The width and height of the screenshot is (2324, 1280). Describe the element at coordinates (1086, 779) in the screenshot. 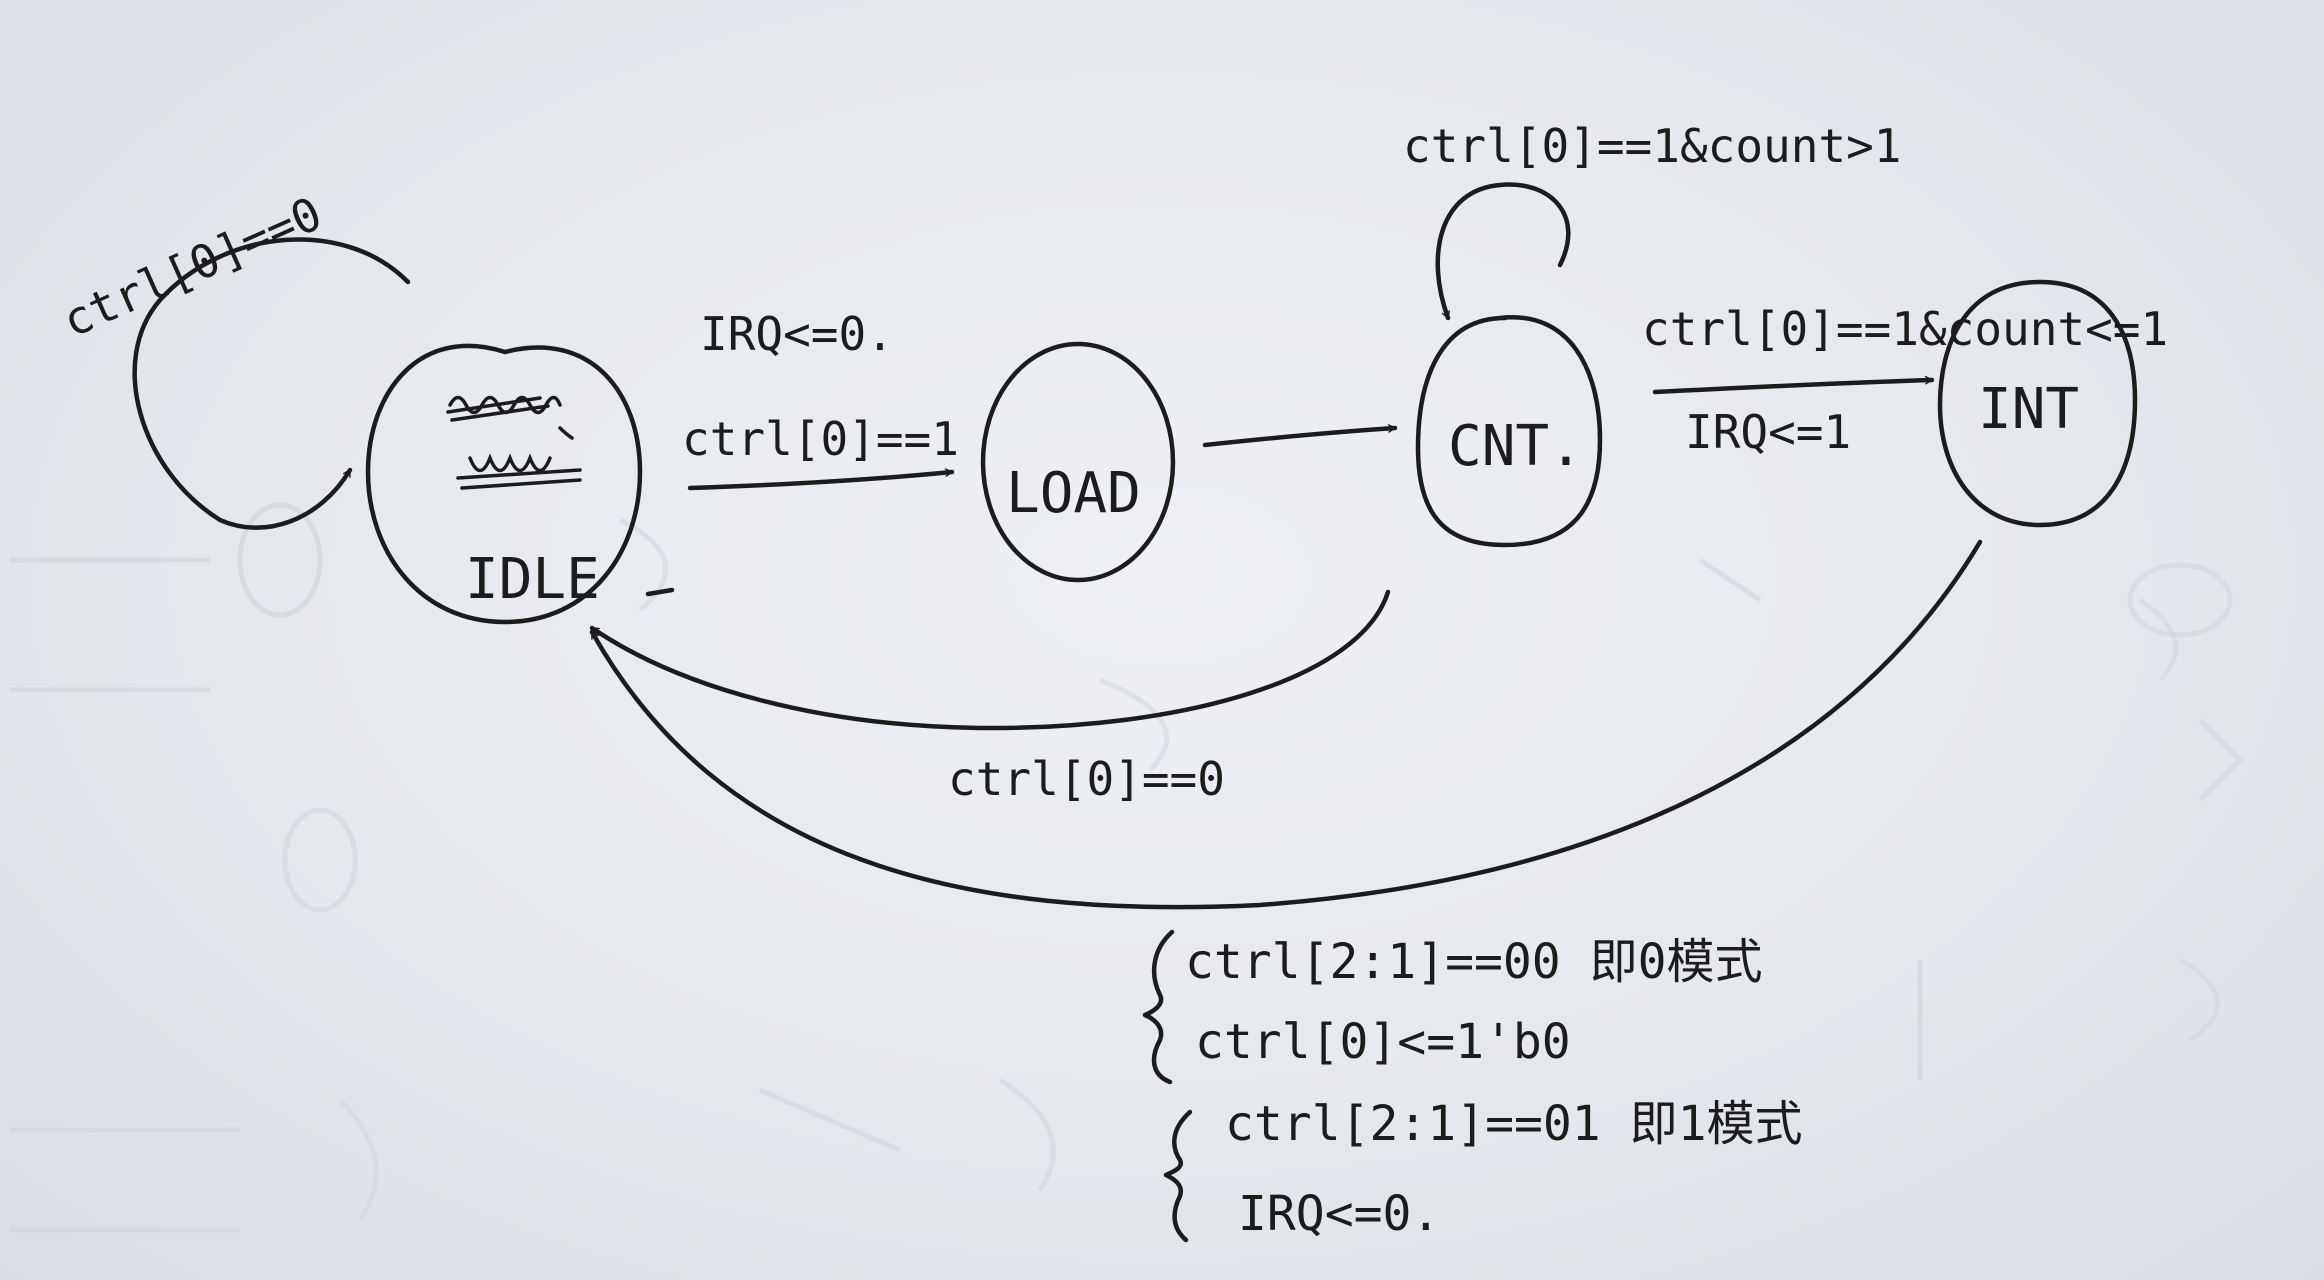

I see `transition-cnt-to-idle-label: ctrl[0]==0` at that location.